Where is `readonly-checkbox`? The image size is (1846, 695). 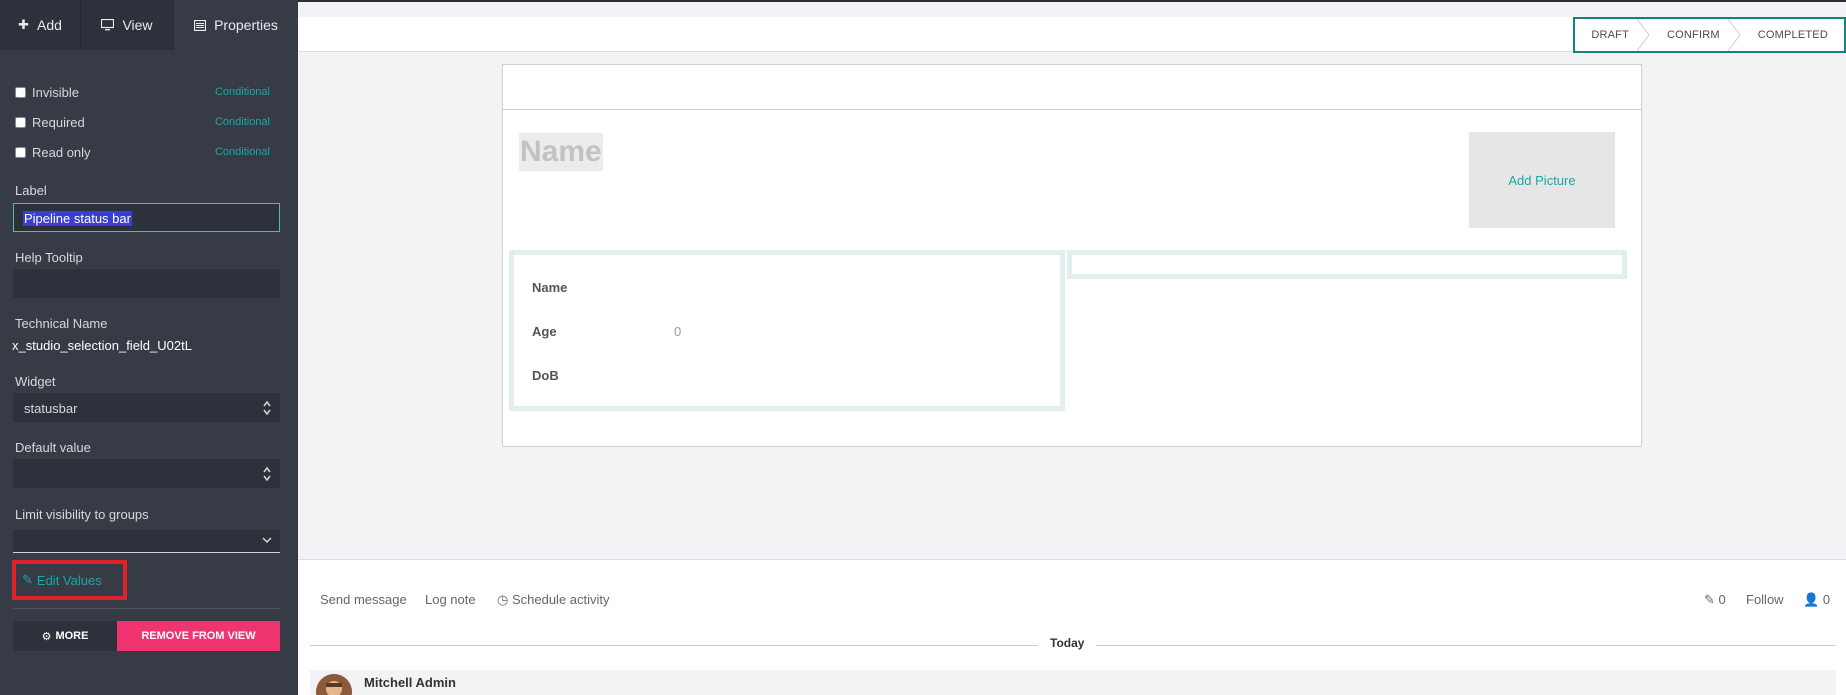 readonly-checkbox is located at coordinates (20, 152).